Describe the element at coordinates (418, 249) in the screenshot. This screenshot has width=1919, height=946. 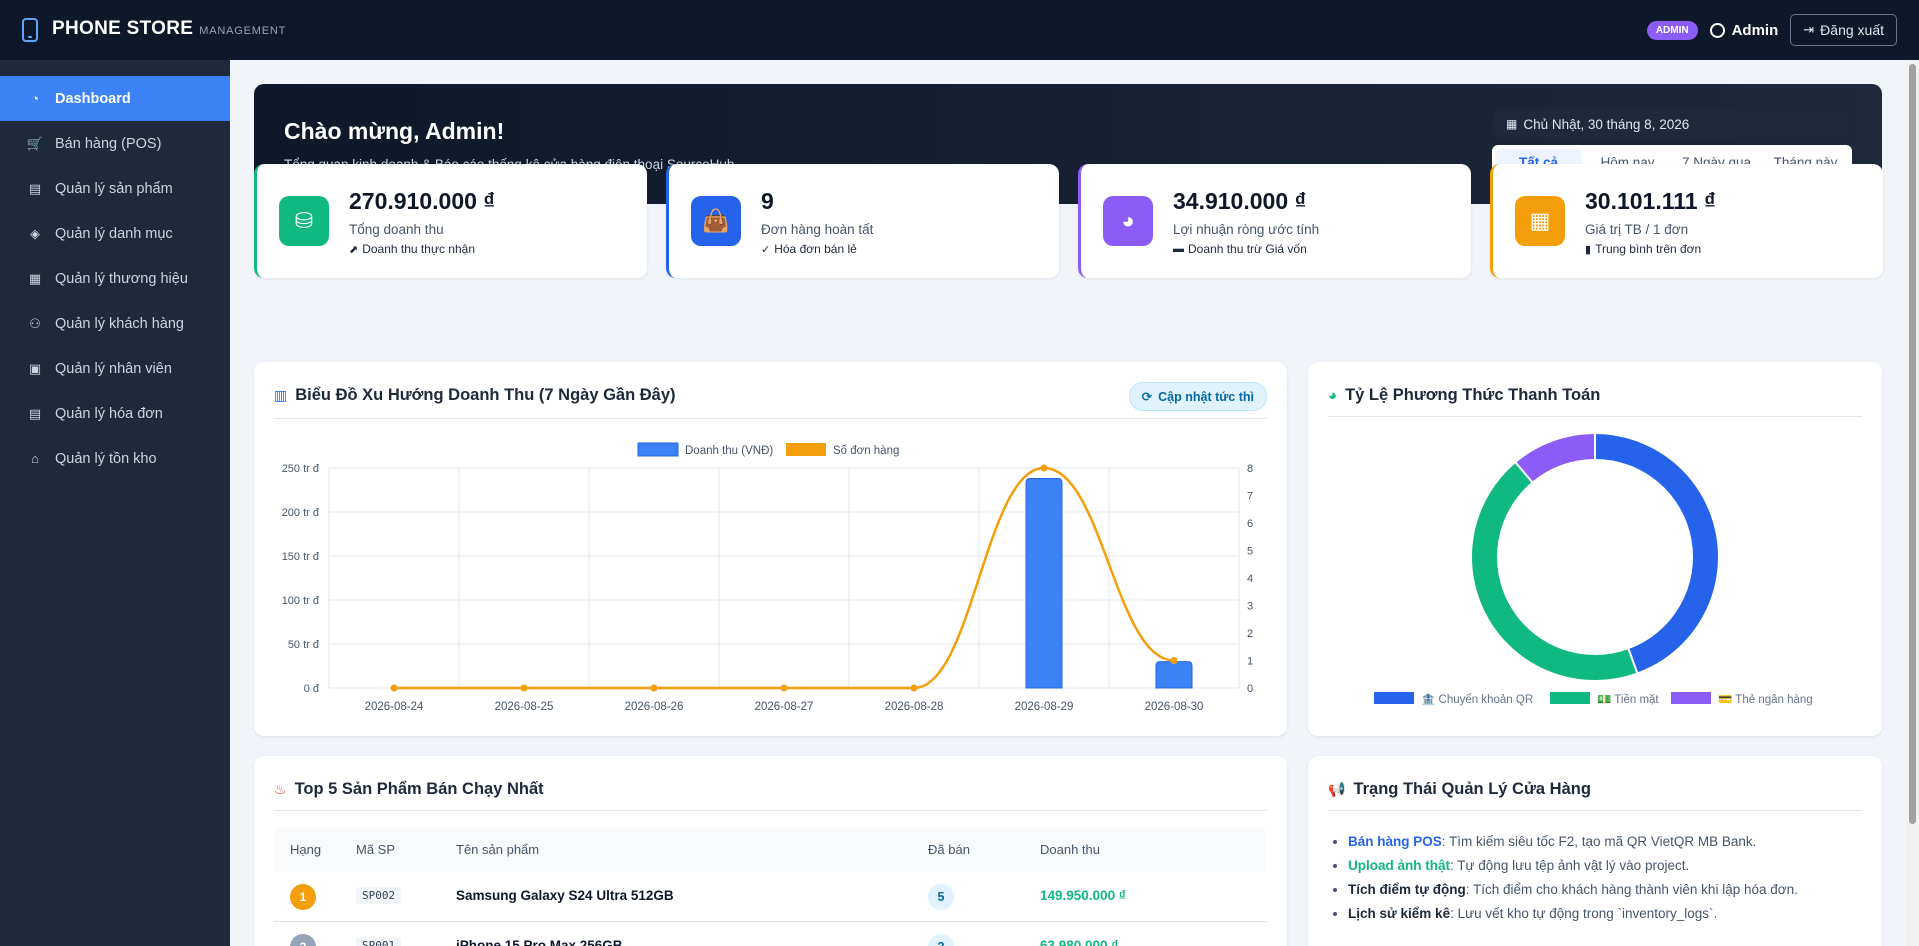
I see `stat-sub-label: Doanh thu thực nhận` at that location.